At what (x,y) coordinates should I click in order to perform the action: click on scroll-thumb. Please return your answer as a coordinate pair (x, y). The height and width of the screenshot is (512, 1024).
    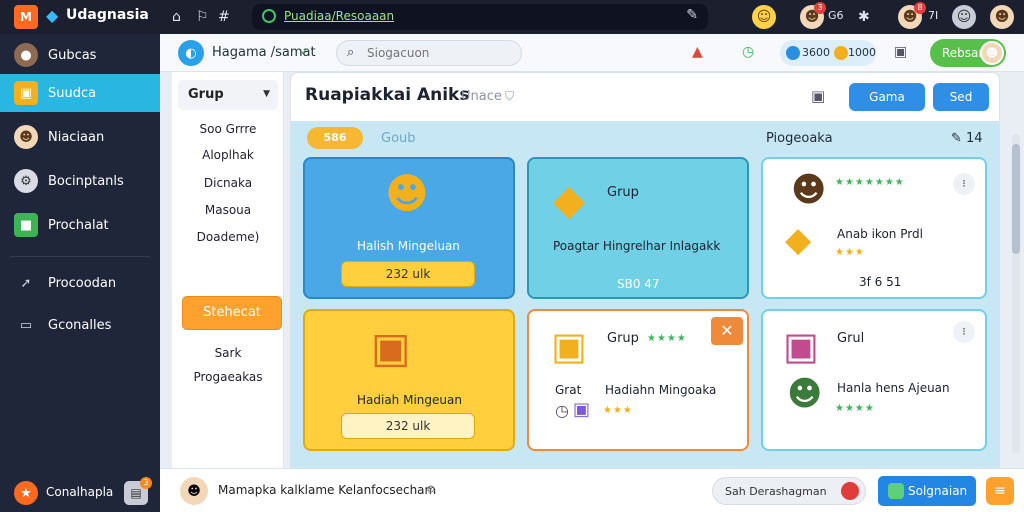
    Looking at the image, I should click on (1016, 199).